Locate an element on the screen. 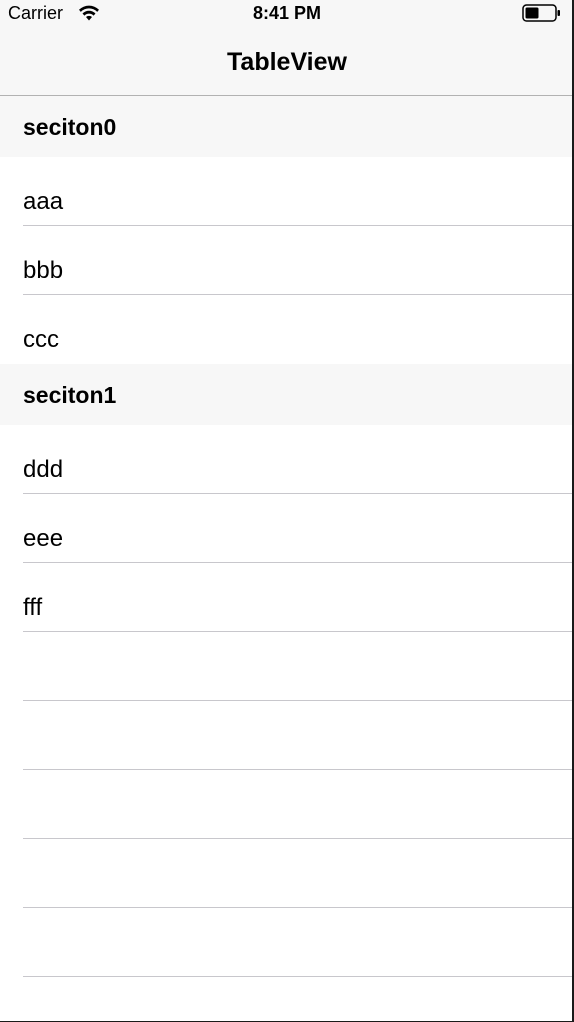 Image resolution: width=574 pixels, height=1022 pixels. section-header-label: seciton0 is located at coordinates (70, 127).